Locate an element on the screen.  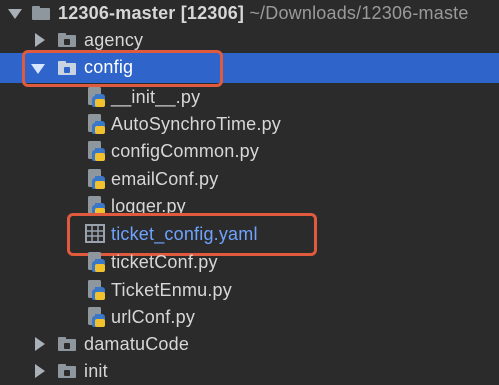
project-path: ~/Downloads/12306-maste is located at coordinates (359, 13).